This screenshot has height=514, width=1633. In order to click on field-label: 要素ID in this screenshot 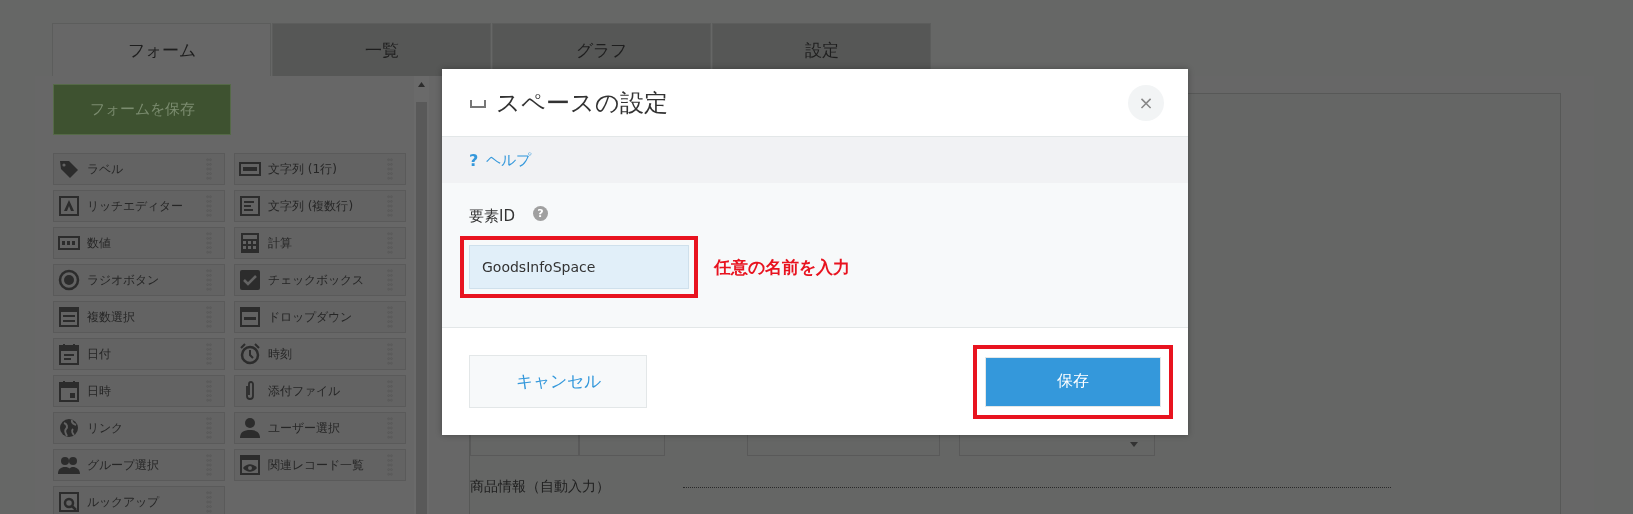, I will do `click(492, 216)`.